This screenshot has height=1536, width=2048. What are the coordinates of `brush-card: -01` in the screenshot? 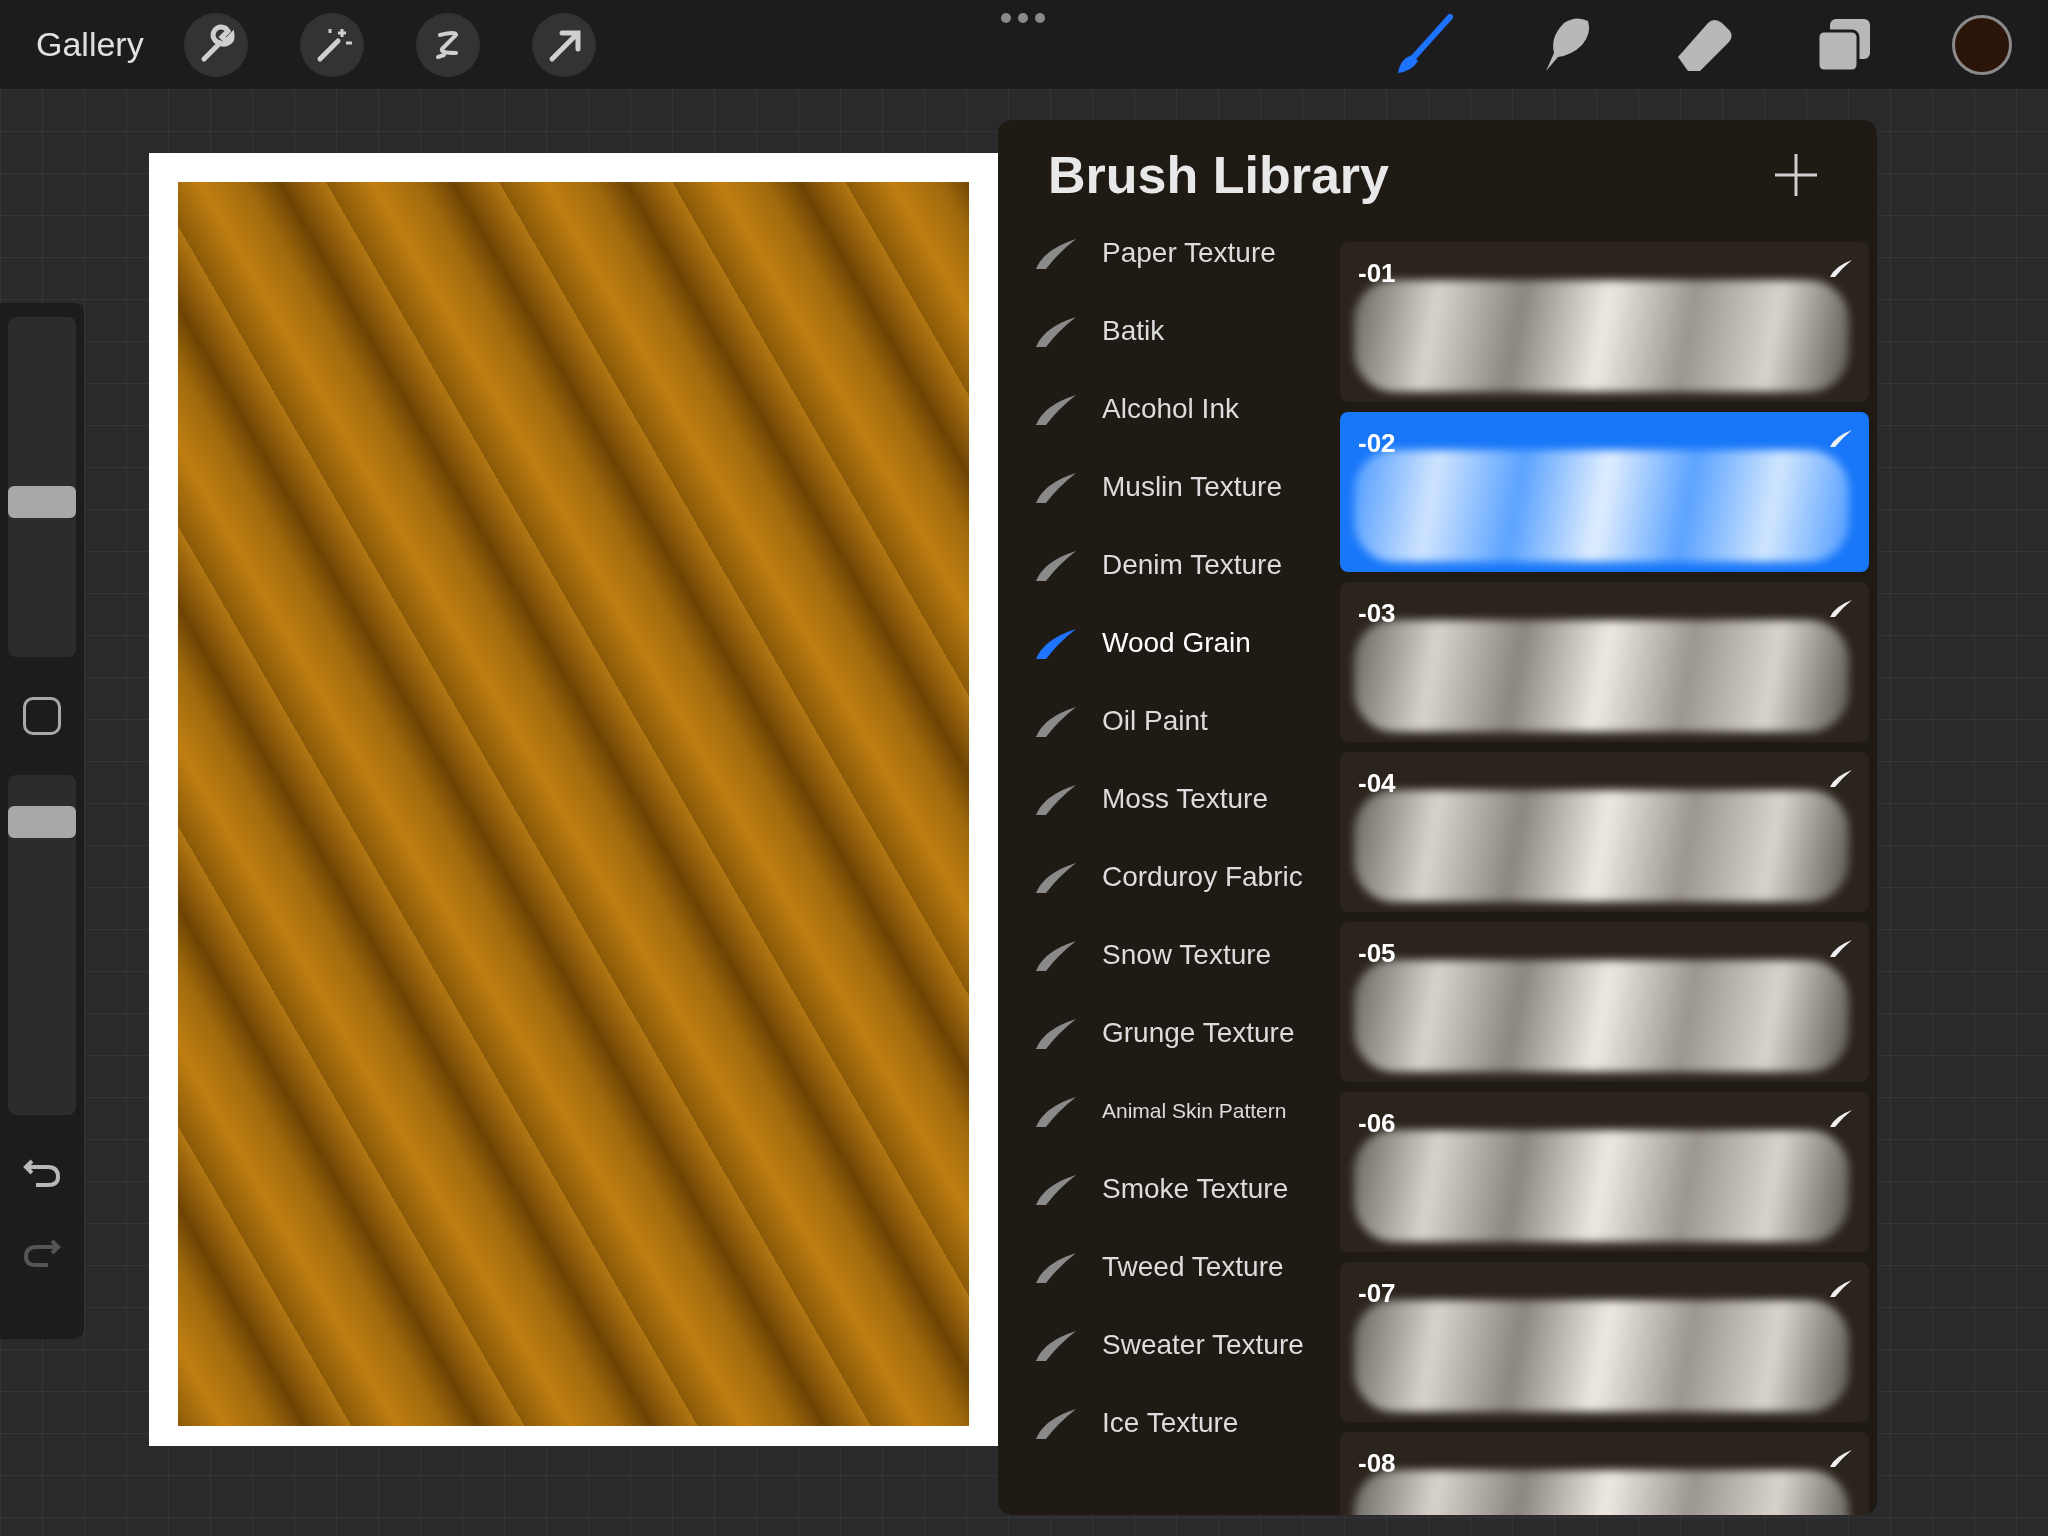 It's located at (1604, 322).